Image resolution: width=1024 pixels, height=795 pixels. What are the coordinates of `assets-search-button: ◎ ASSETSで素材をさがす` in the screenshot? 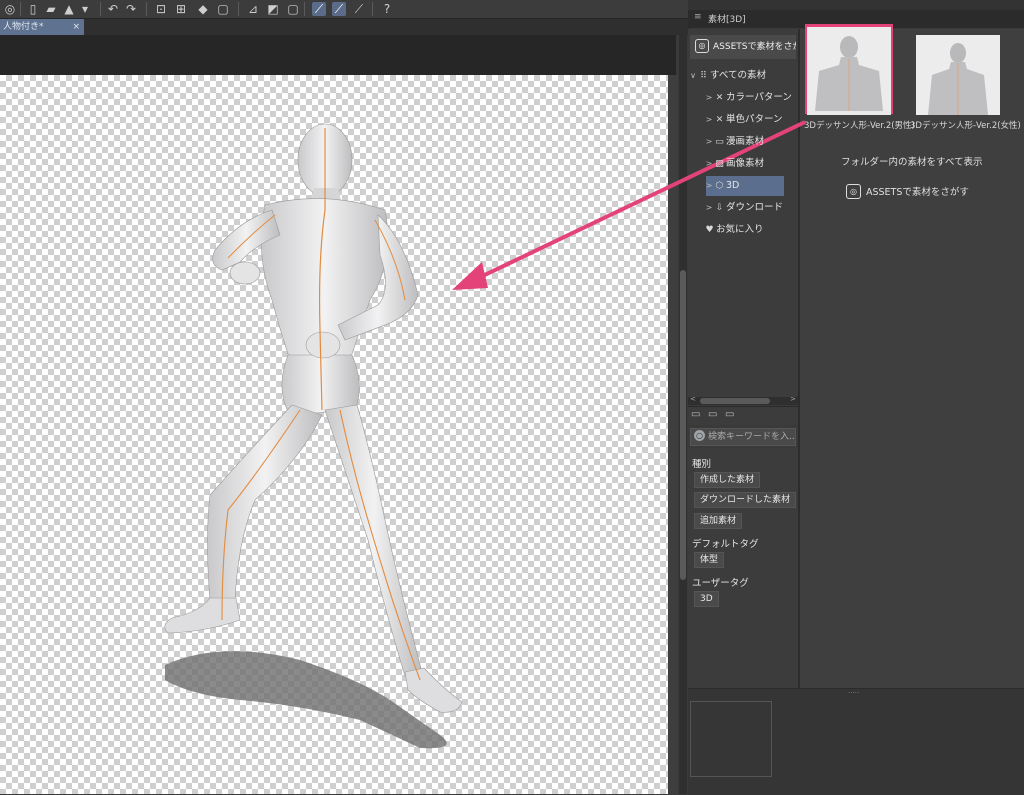 It's located at (743, 47).